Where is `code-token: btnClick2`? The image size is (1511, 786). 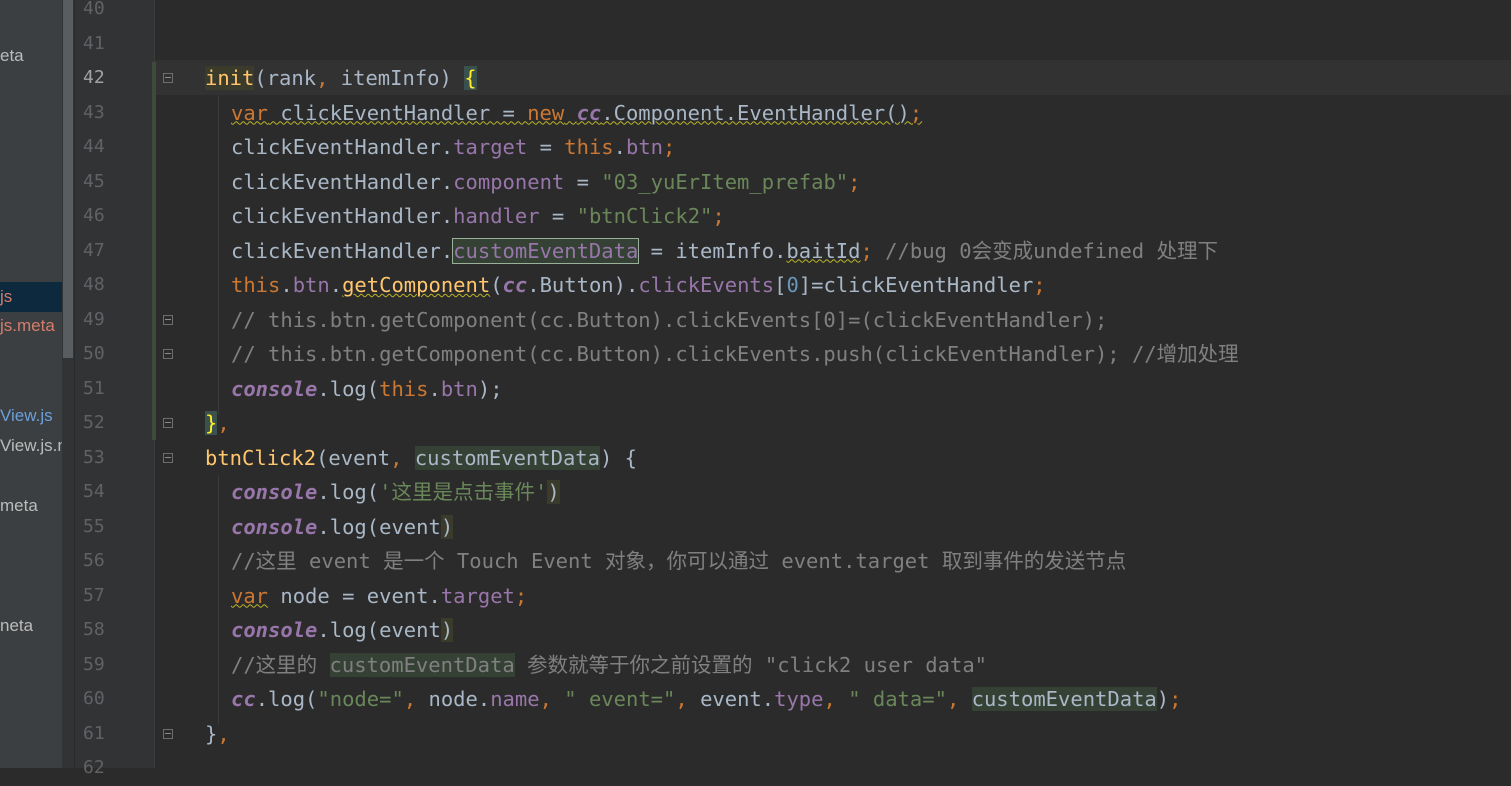
code-token: btnClick2 is located at coordinates (261, 457).